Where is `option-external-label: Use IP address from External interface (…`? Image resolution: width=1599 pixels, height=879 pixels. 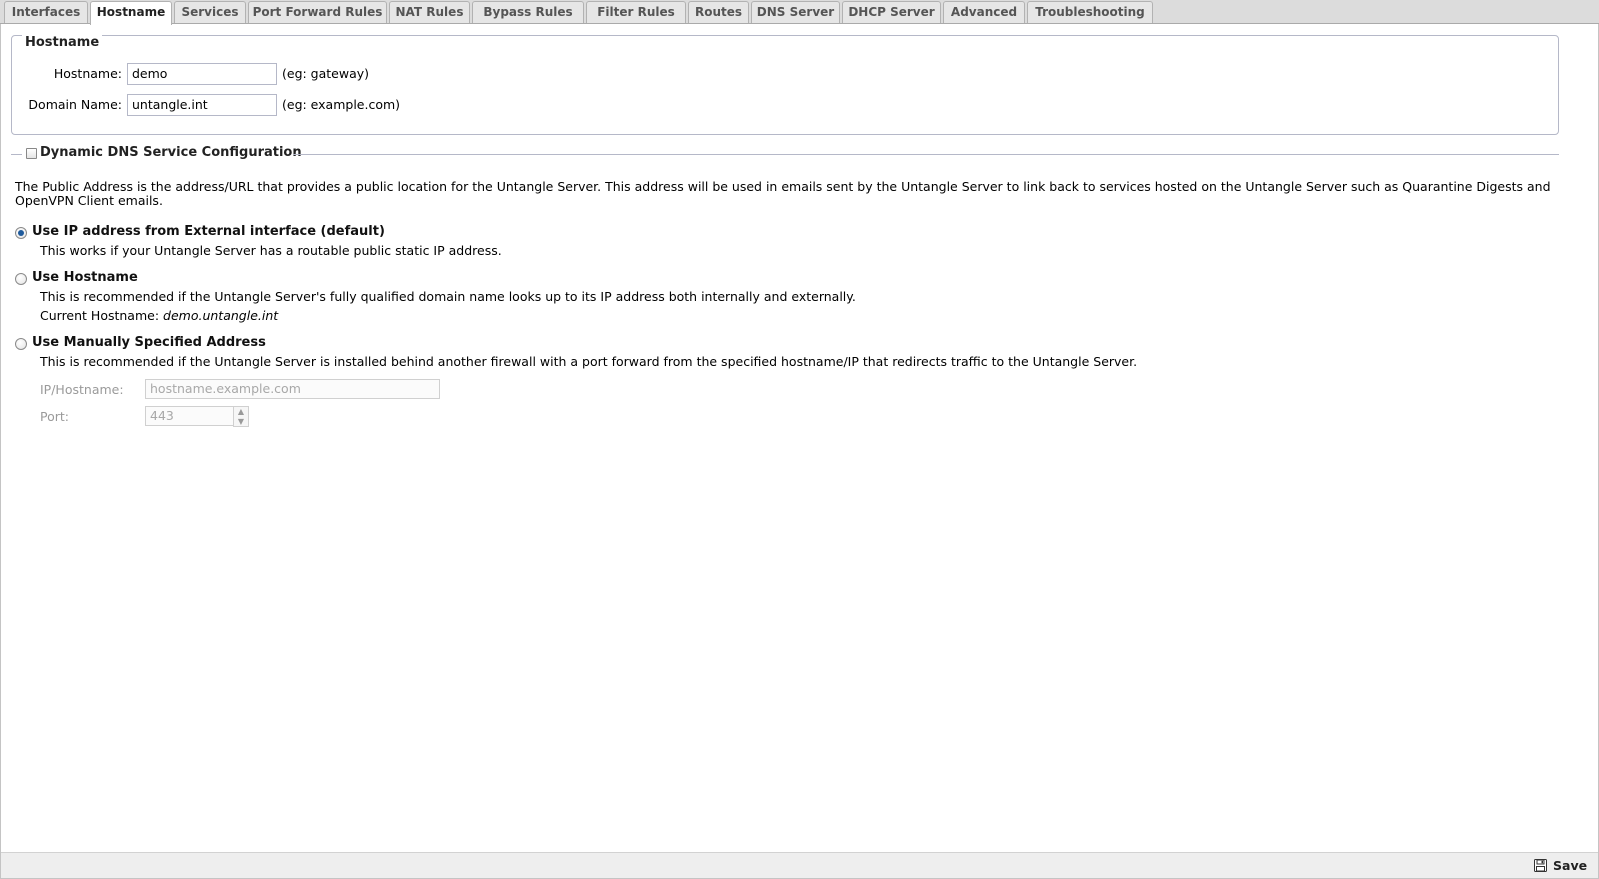
option-external-label: Use IP address from External interface (… is located at coordinates (208, 231).